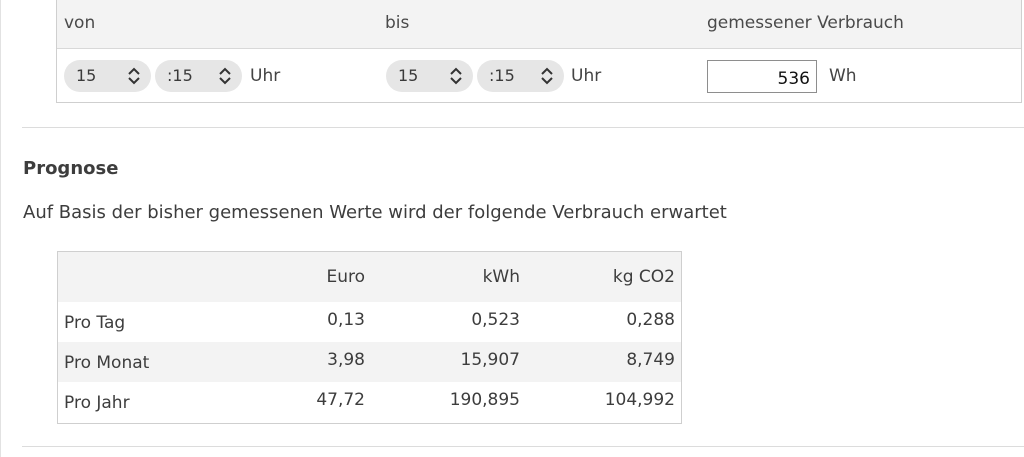 This screenshot has width=1024, height=457. Describe the element at coordinates (340, 400) in the screenshot. I see `cell-euro: 47,72` at that location.